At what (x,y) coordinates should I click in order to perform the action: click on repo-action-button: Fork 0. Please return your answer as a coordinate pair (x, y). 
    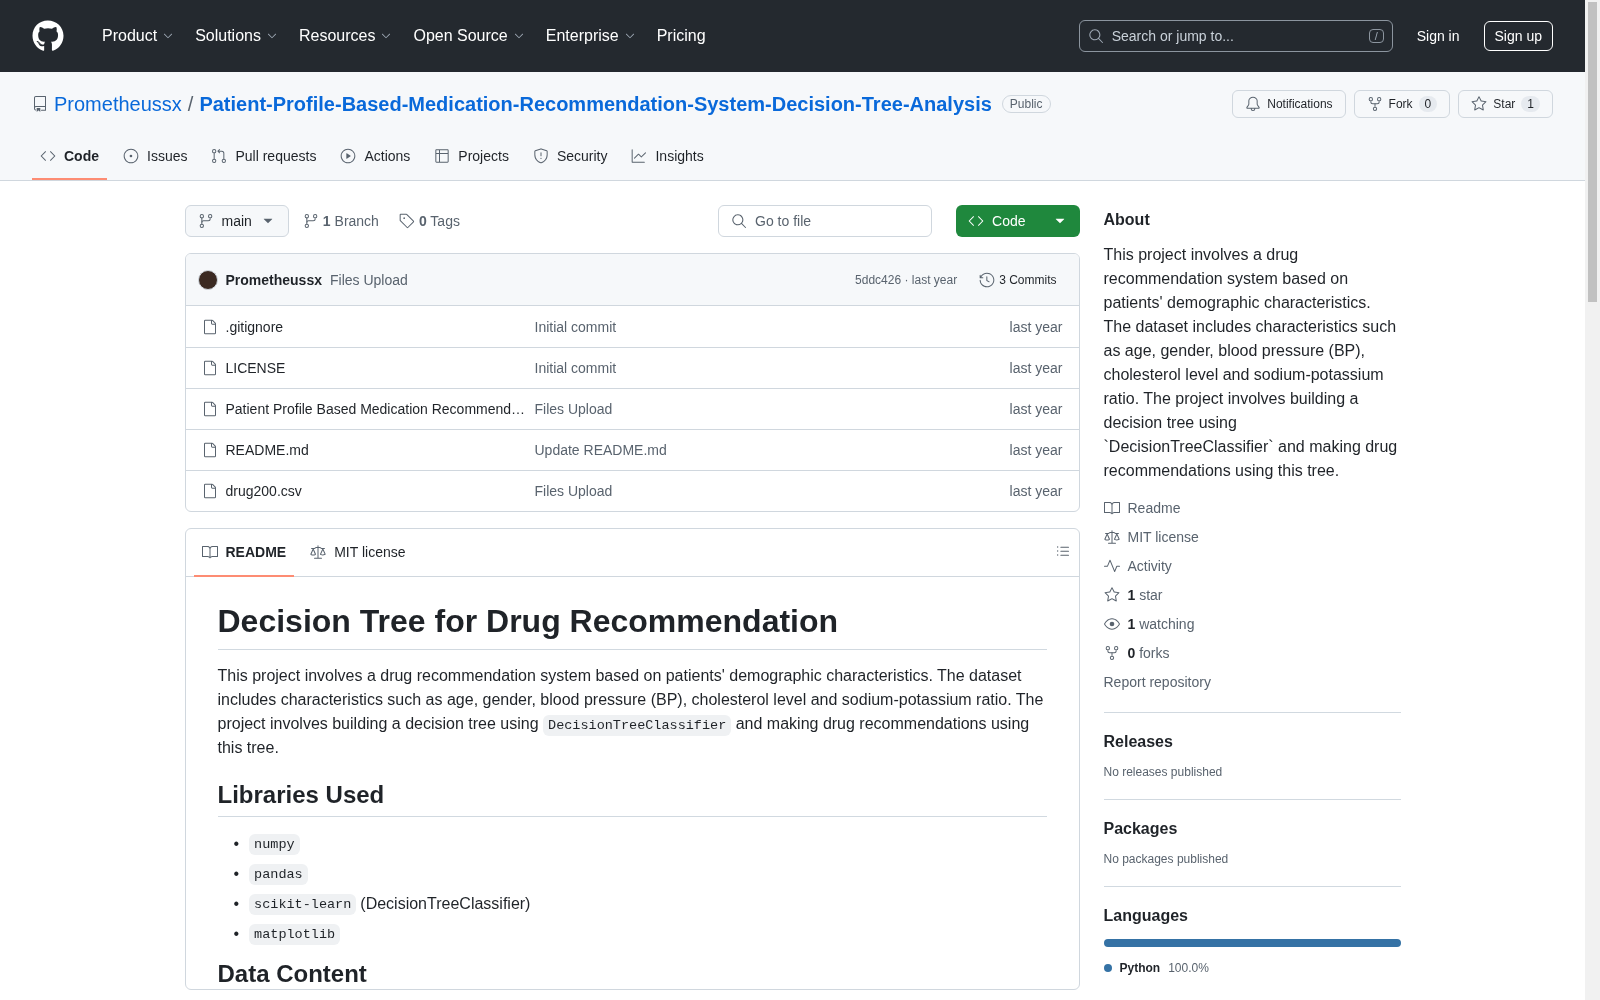
    Looking at the image, I should click on (1402, 104).